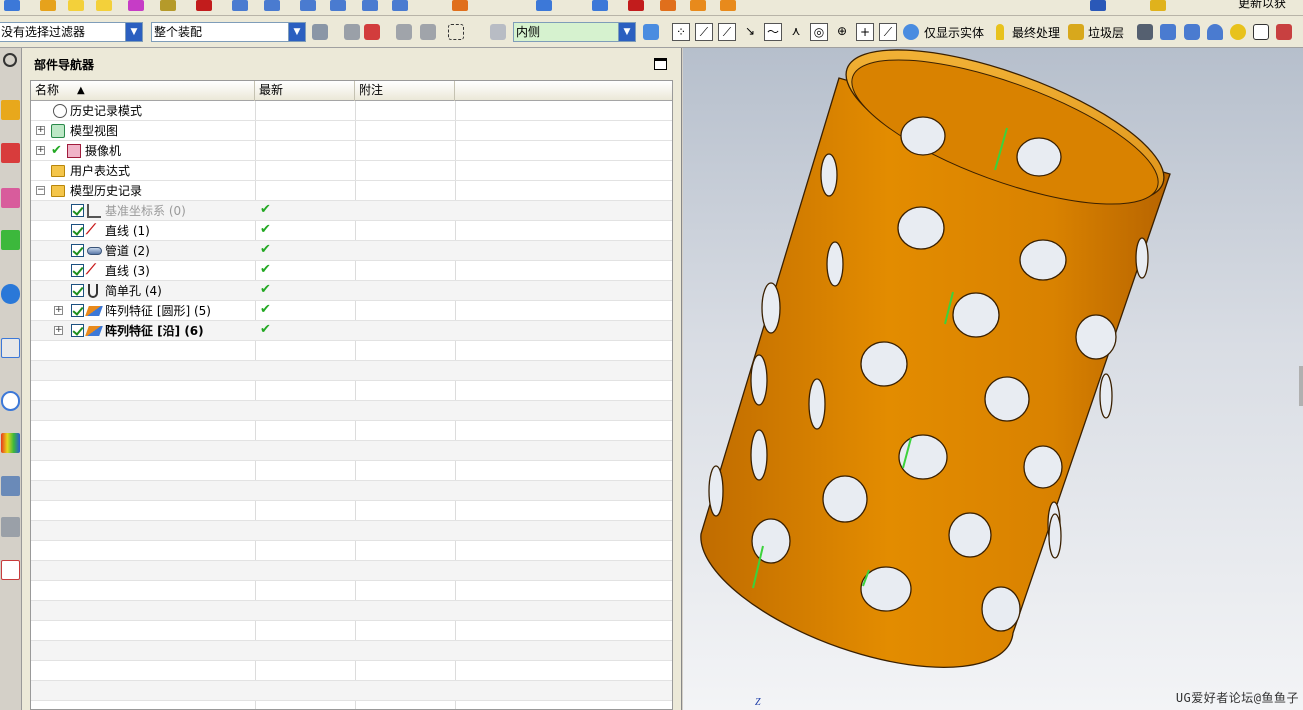 This screenshot has width=1303, height=710. Describe the element at coordinates (351, 291) in the screenshot. I see `tree-row-simple-hole: 简单孔 (4) ✔` at that location.